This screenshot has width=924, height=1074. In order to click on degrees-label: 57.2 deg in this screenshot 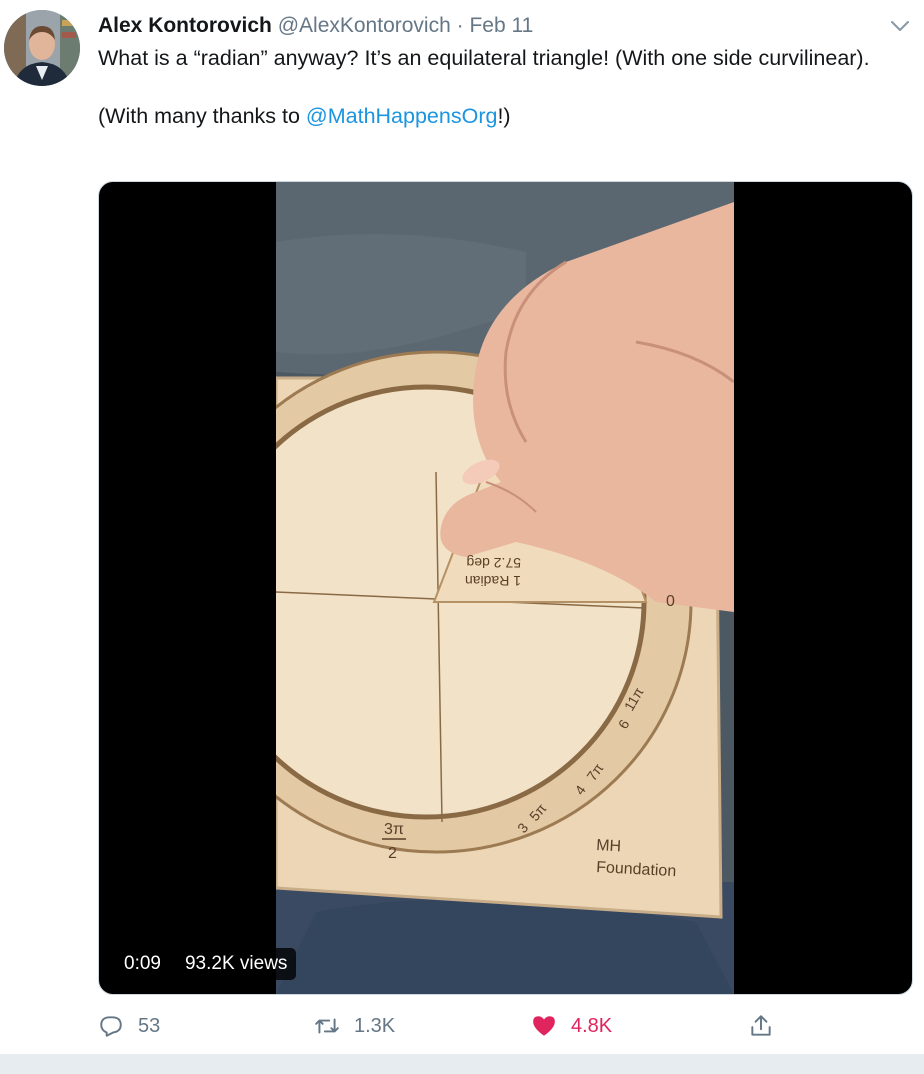, I will do `click(494, 563)`.